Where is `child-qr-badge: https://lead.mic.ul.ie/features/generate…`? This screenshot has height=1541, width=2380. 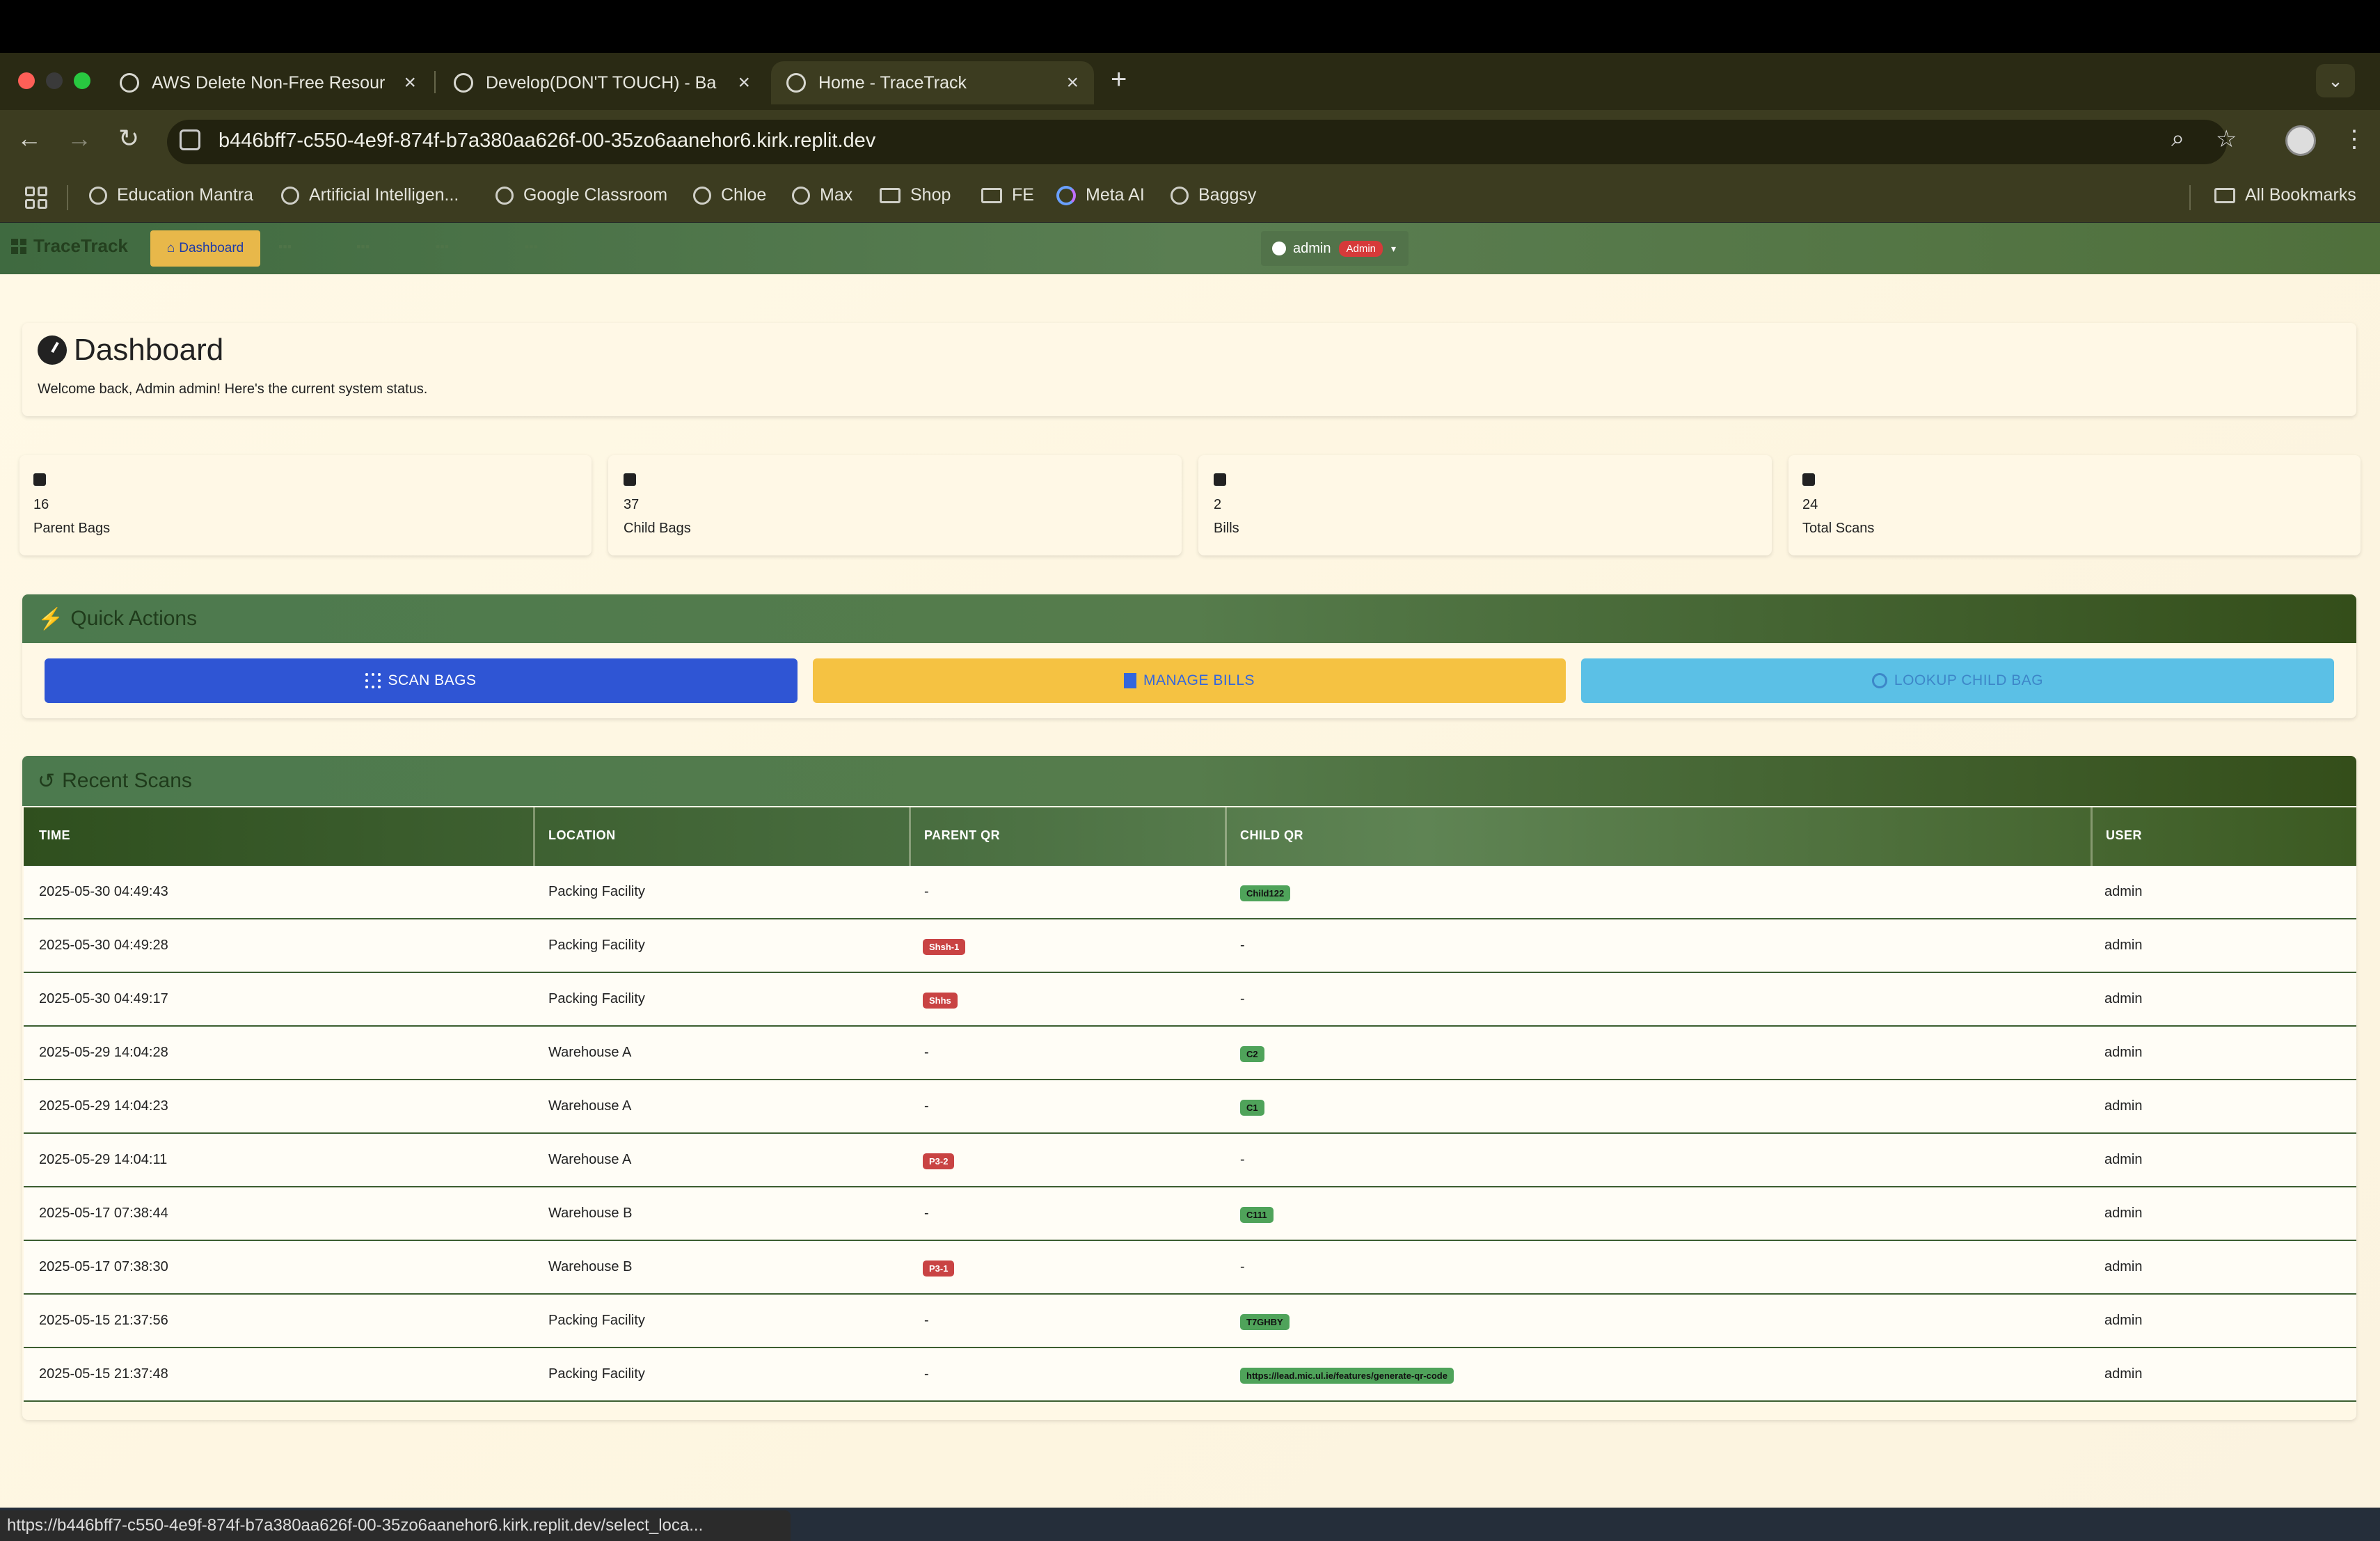
child-qr-badge: https://lead.mic.ul.ie/features/generate… is located at coordinates (1347, 1376).